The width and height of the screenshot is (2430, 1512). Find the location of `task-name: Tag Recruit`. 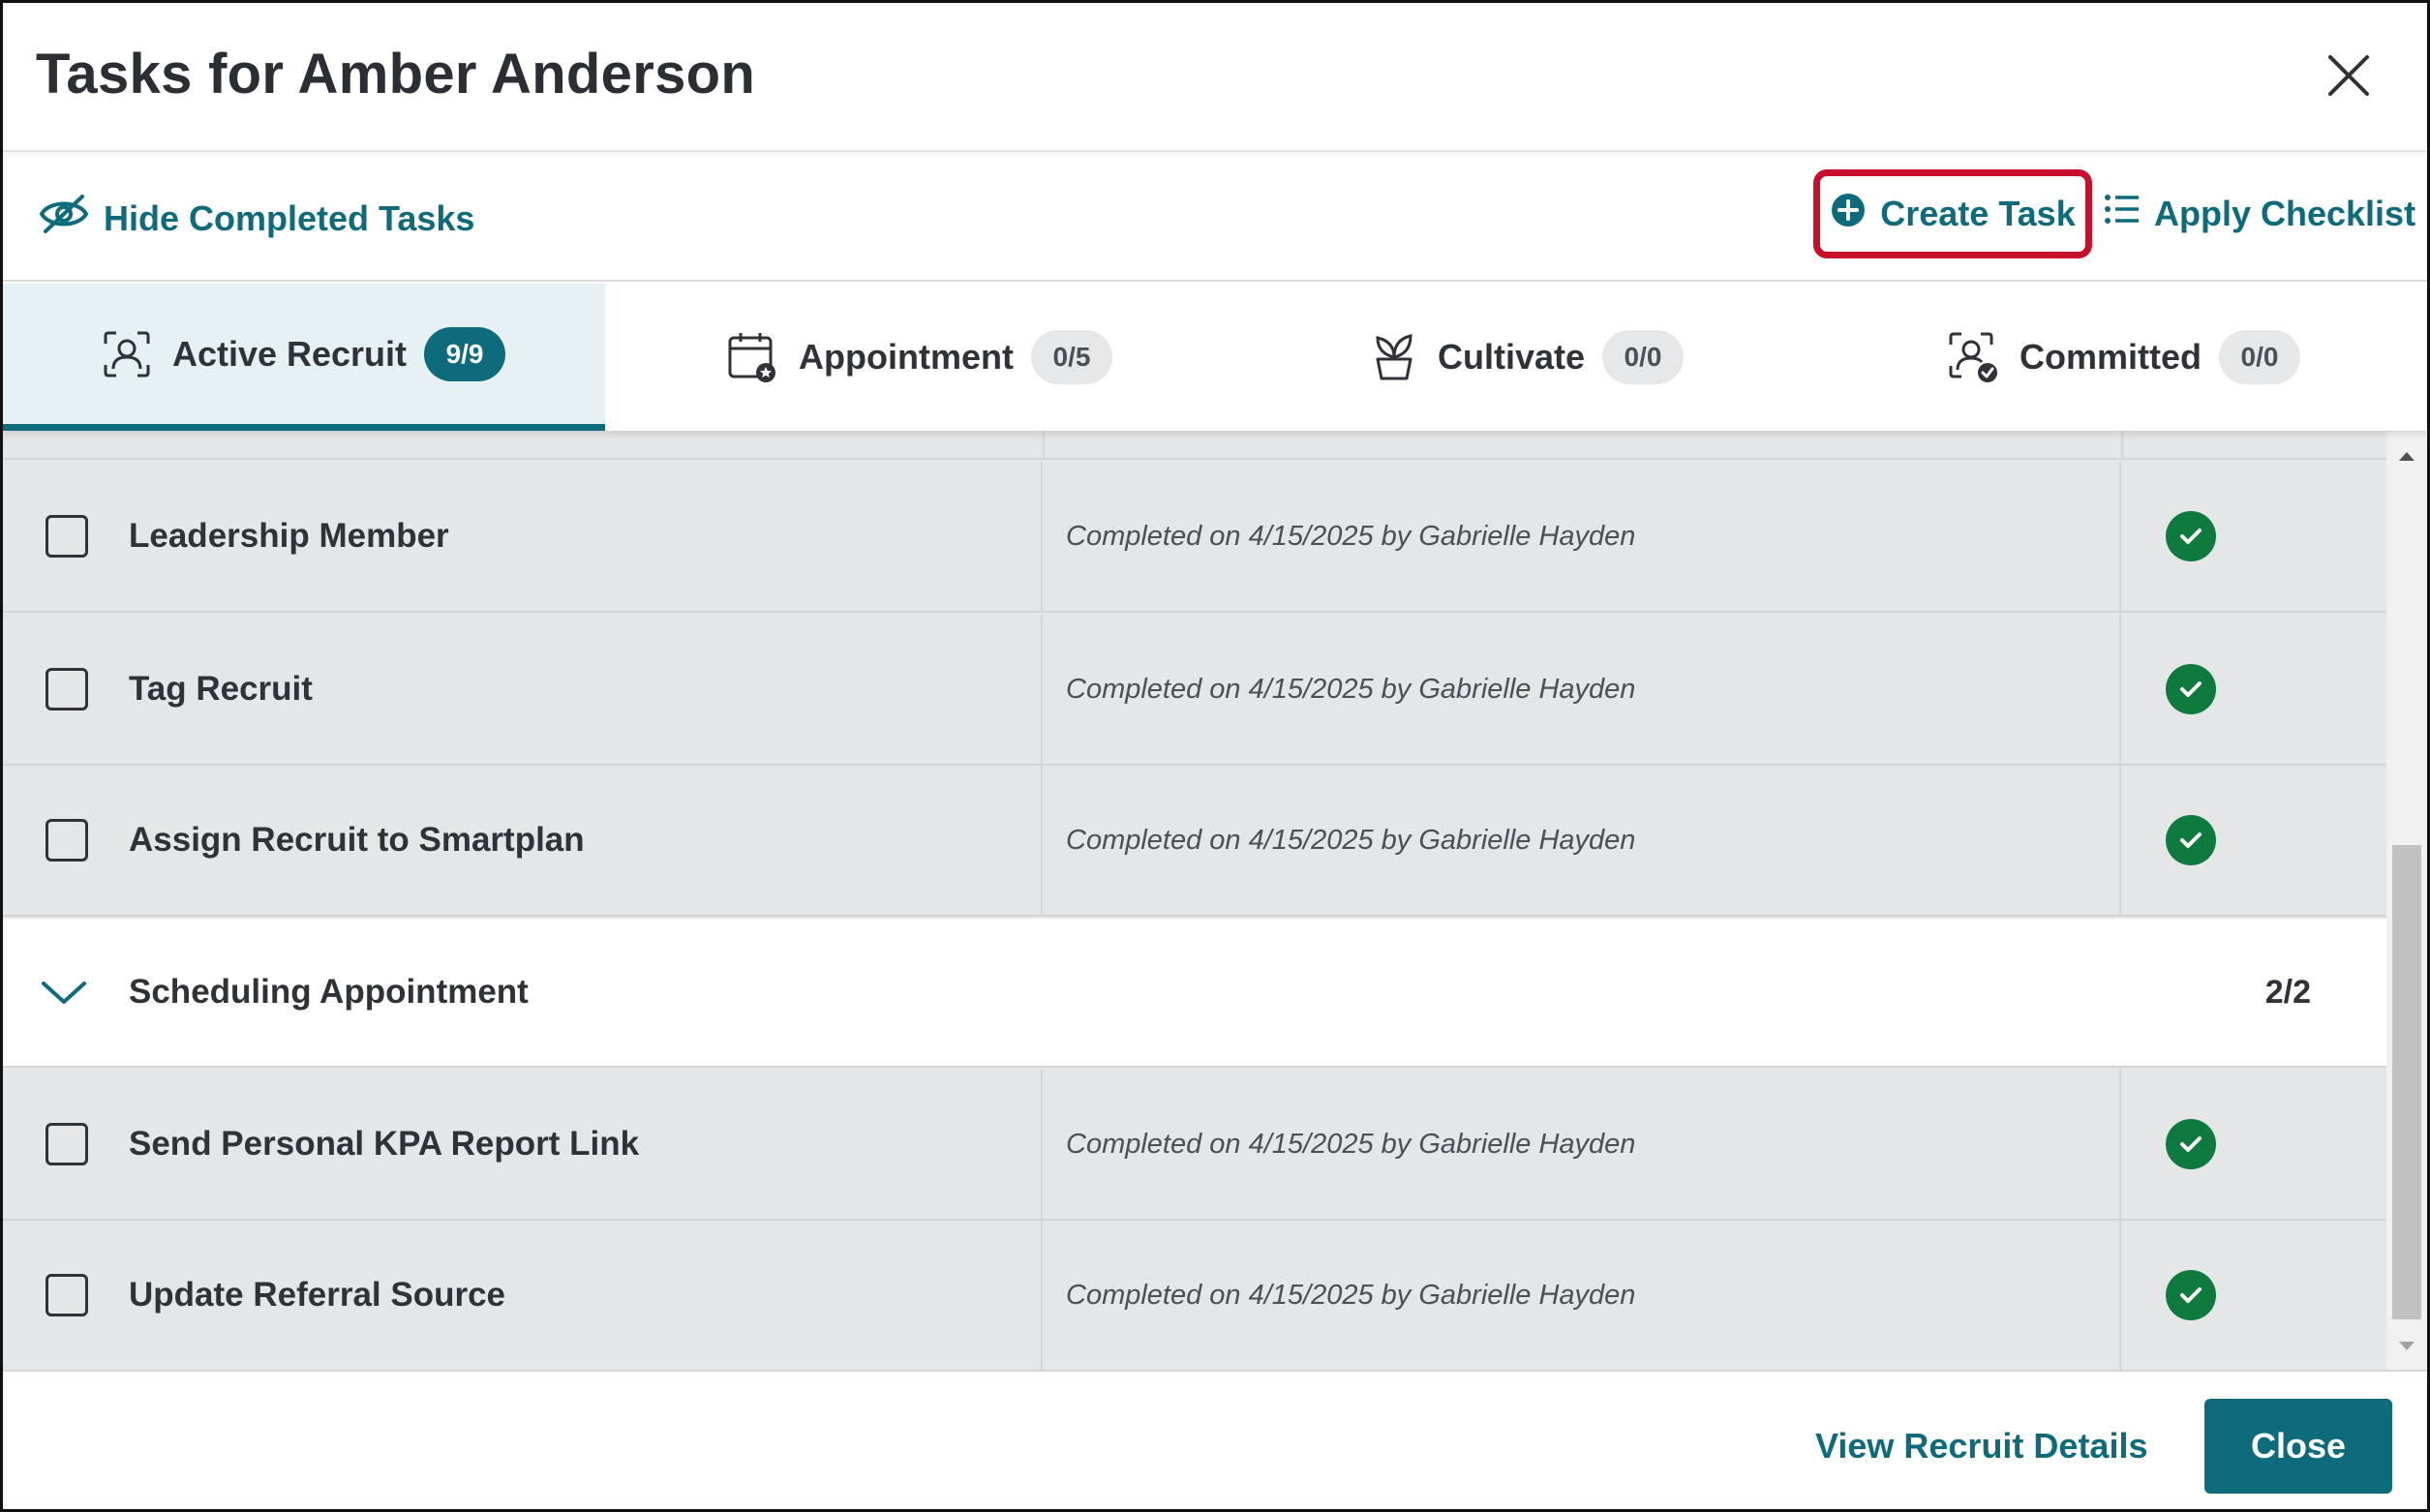

task-name: Tag Recruit is located at coordinates (221, 689).